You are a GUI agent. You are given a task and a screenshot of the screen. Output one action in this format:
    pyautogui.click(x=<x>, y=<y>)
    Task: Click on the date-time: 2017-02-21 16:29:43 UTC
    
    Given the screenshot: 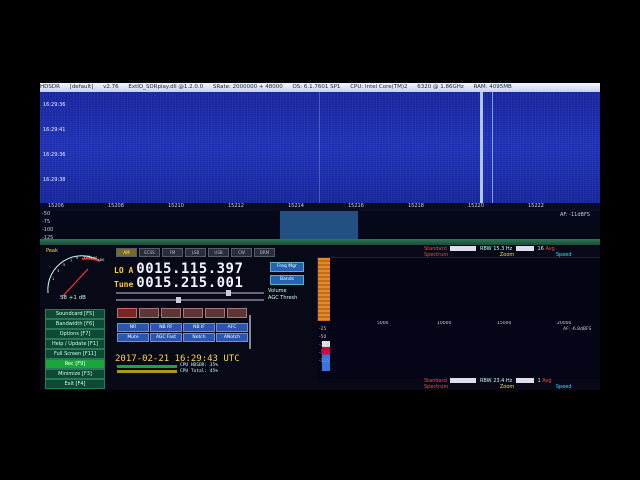 What is the action you would take?
    pyautogui.click(x=177, y=359)
    